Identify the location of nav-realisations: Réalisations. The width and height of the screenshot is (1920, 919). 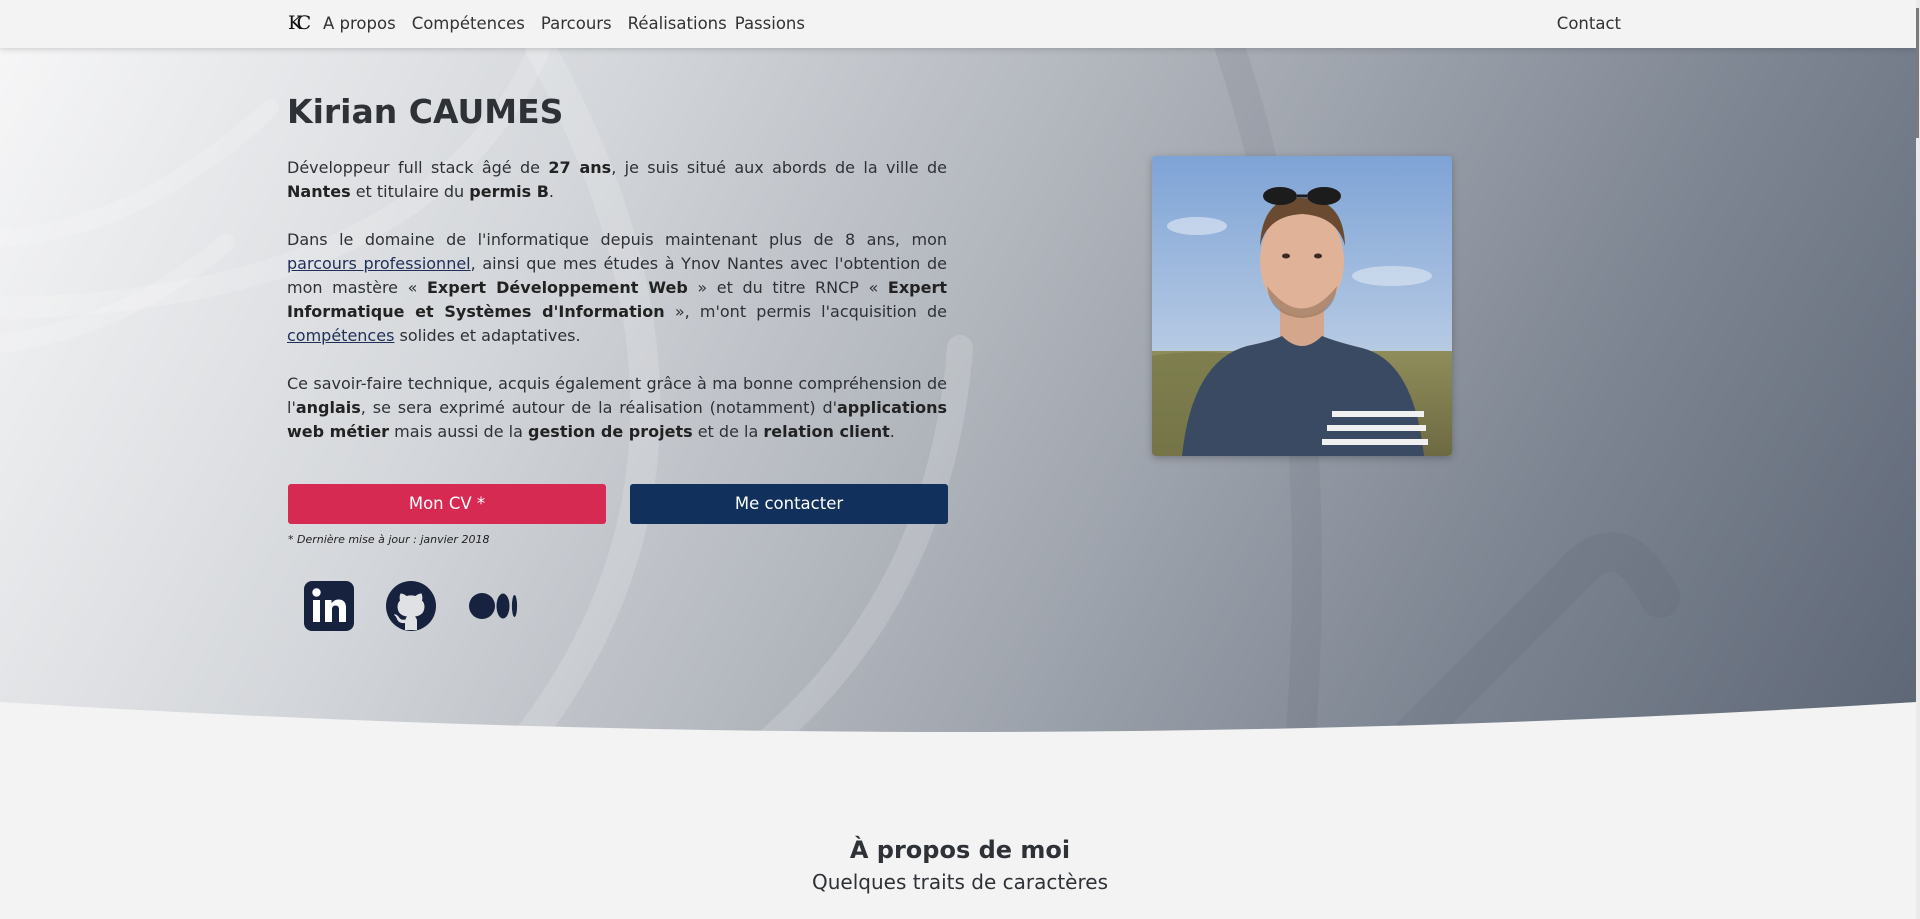
(677, 23).